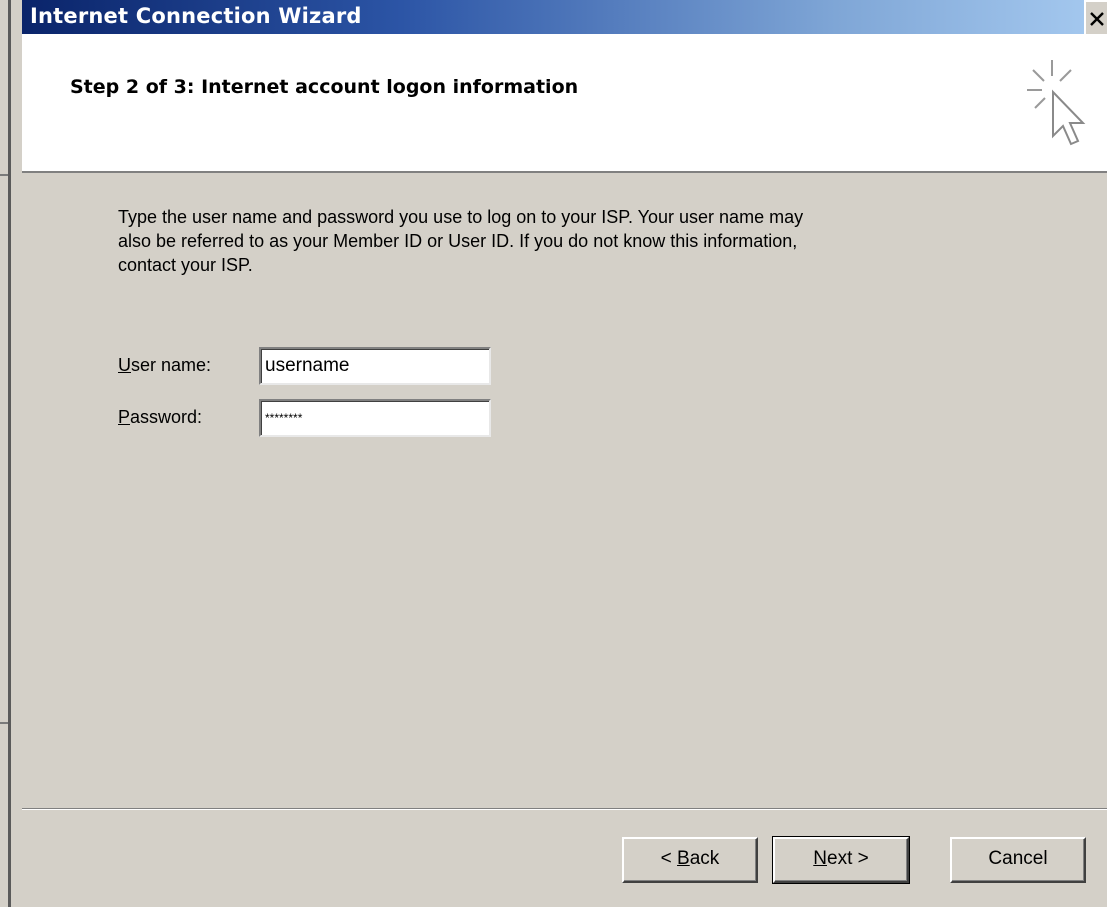 The height and width of the screenshot is (907, 1107). I want to click on footer-separator-highlight, so click(564, 809).